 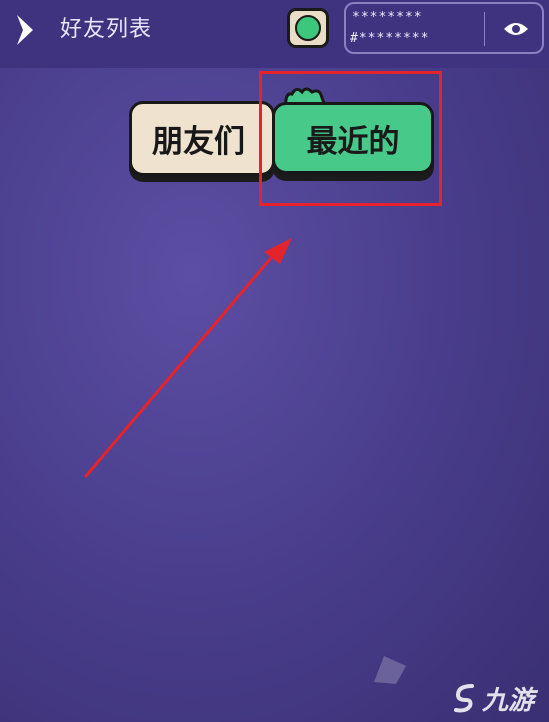 I want to click on watermark-logo-icon, so click(x=464, y=698).